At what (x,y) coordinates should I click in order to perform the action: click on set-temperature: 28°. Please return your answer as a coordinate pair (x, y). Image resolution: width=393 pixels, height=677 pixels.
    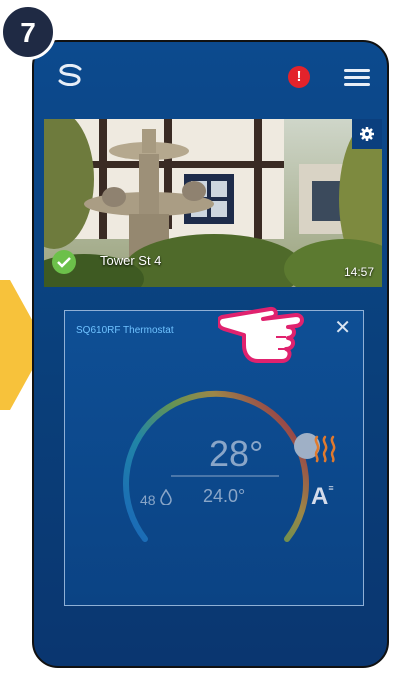
    Looking at the image, I should click on (236, 453).